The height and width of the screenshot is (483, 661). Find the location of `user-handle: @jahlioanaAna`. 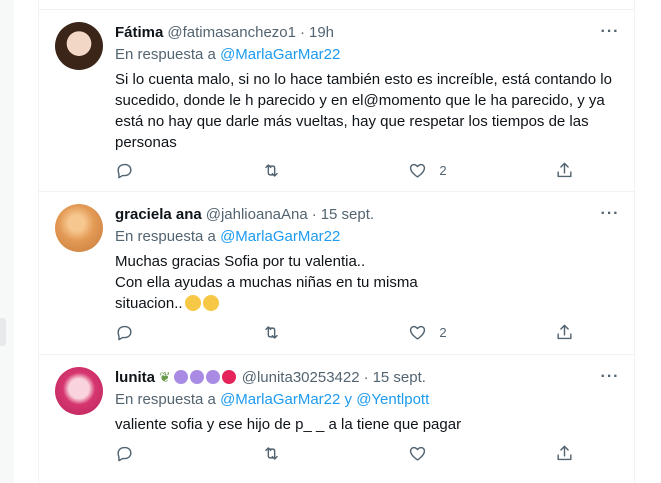

user-handle: @jahlioanaAna is located at coordinates (257, 214).